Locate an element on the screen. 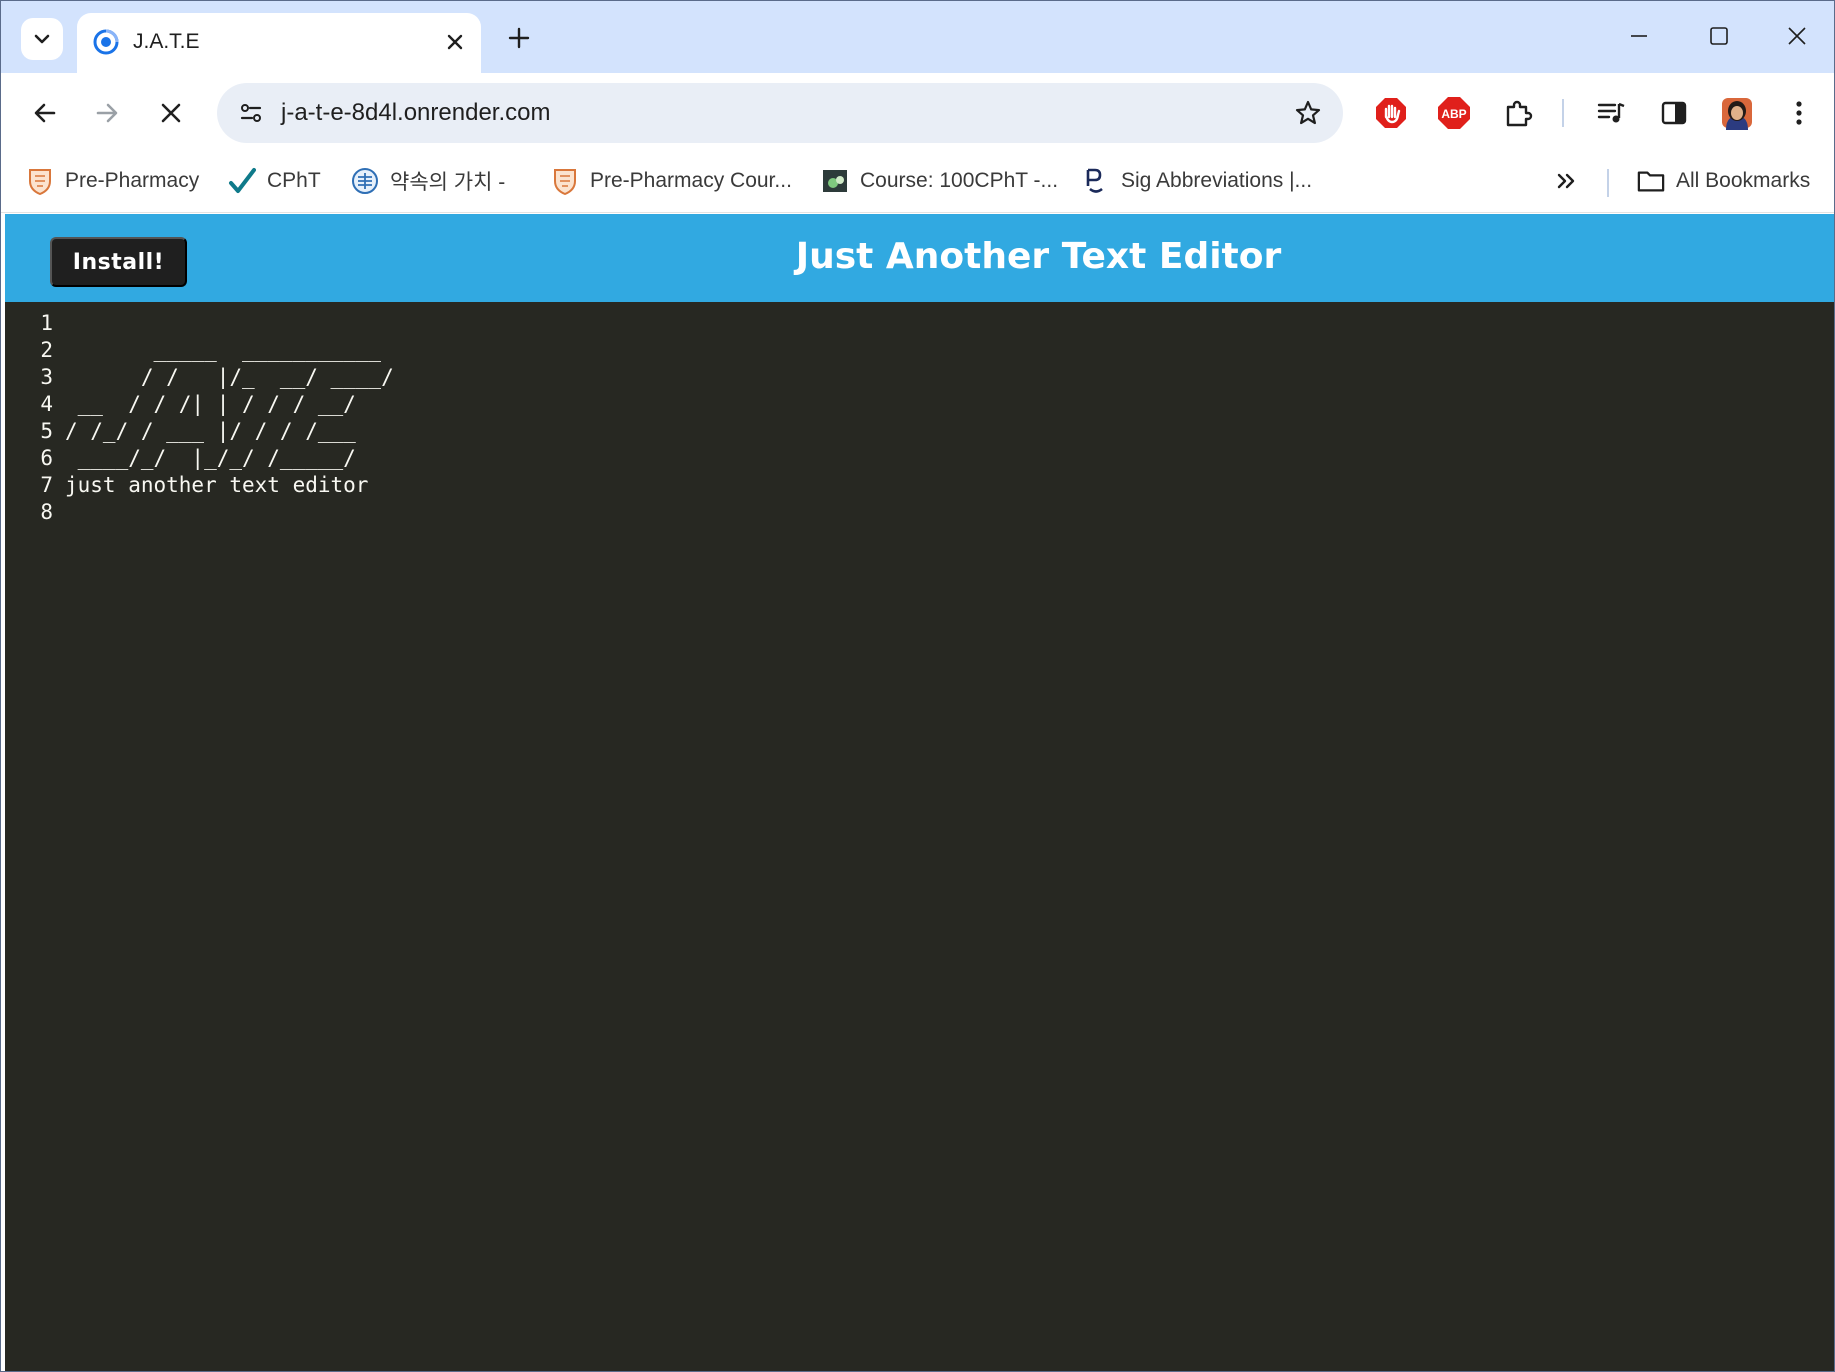  tab-close-button is located at coordinates (455, 42).